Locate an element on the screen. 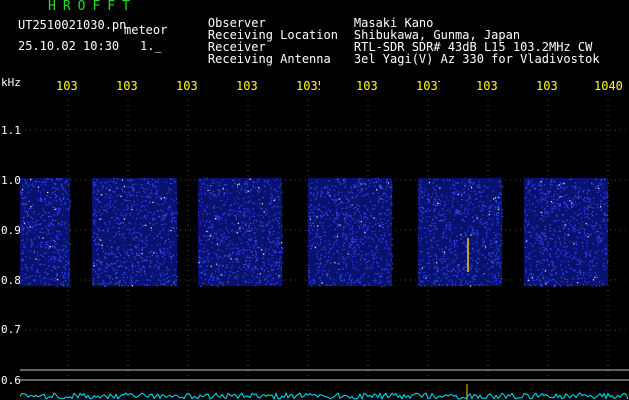 The width and height of the screenshot is (629, 400). info-row-observer: Observer: Masaki Kano is located at coordinates (320, 23).